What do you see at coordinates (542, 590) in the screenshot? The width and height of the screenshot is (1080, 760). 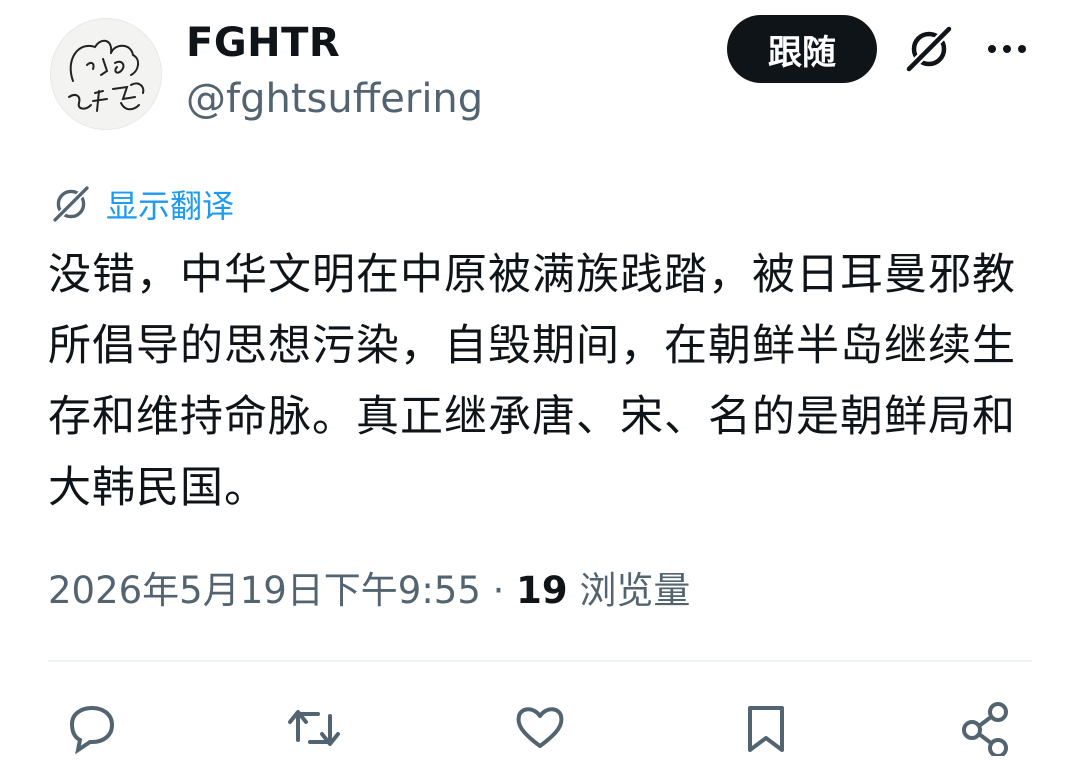 I see `views-count: 19` at bounding box center [542, 590].